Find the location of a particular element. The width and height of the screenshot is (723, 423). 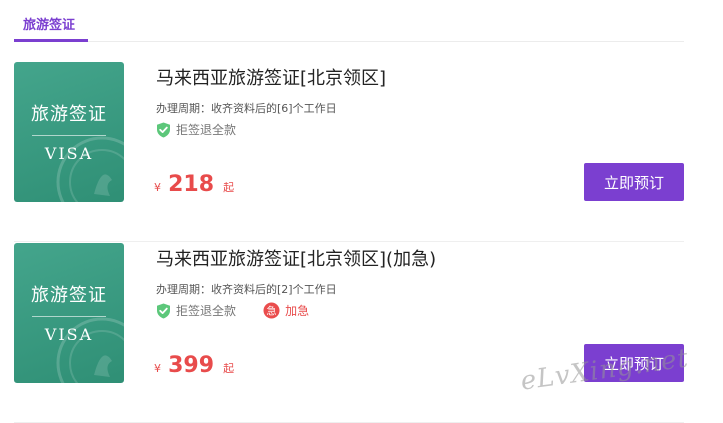

urgent-badge-icon: 急 is located at coordinates (271, 310).